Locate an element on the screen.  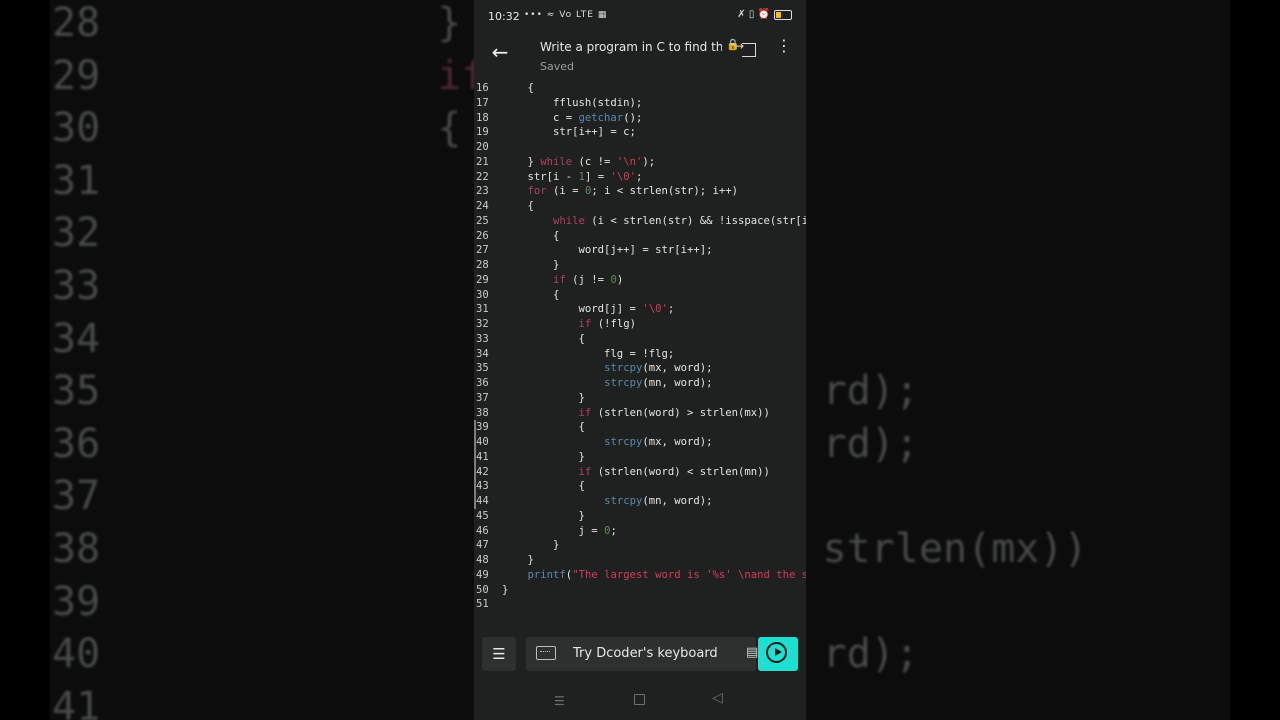
code-line: 32 if (!flg) is located at coordinates (640, 324).